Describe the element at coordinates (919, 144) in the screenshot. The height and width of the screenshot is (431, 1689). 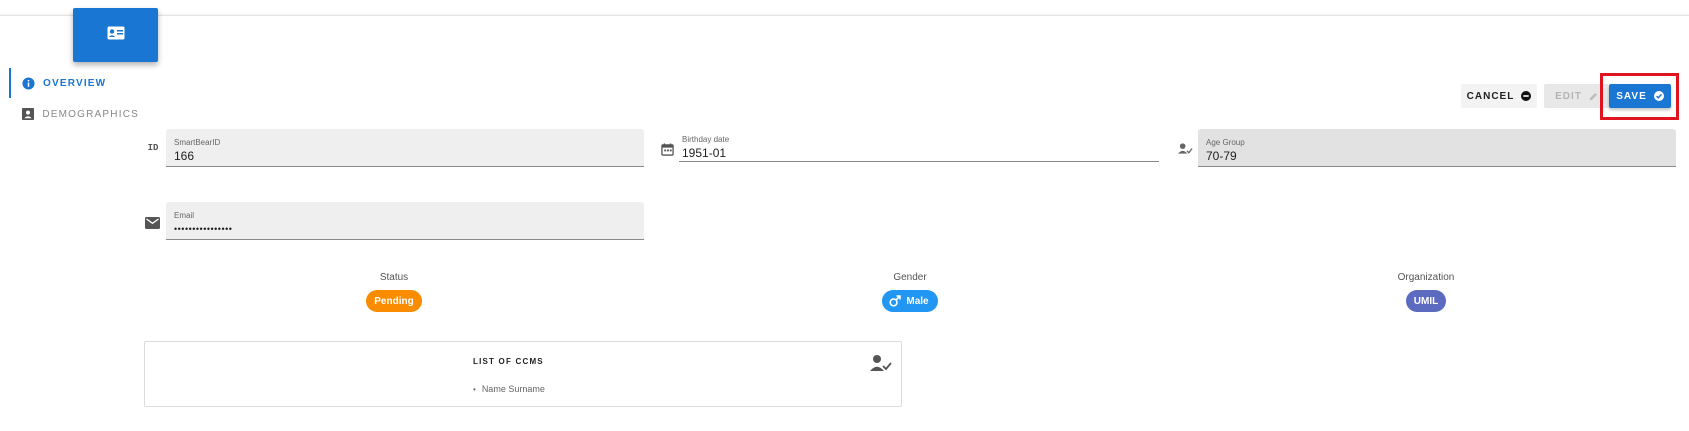
I see `birthday-field: Birthday date 1951-01` at that location.